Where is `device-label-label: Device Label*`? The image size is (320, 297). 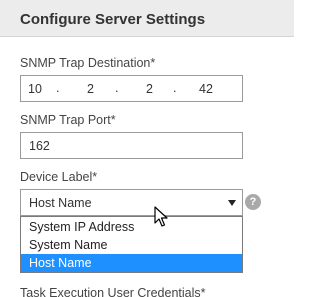 device-label-label: Device Label* is located at coordinates (59, 177).